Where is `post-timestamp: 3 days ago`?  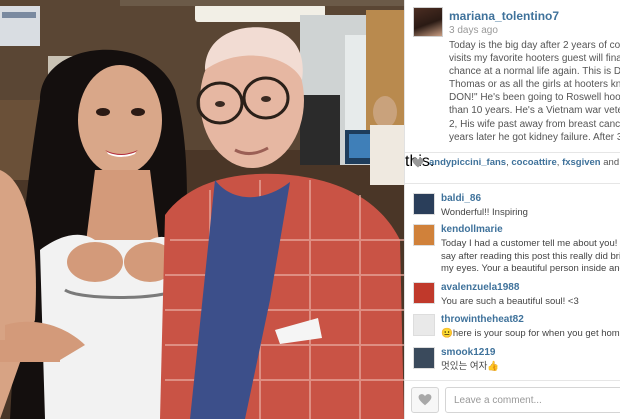 post-timestamp: 3 days ago is located at coordinates (473, 30).